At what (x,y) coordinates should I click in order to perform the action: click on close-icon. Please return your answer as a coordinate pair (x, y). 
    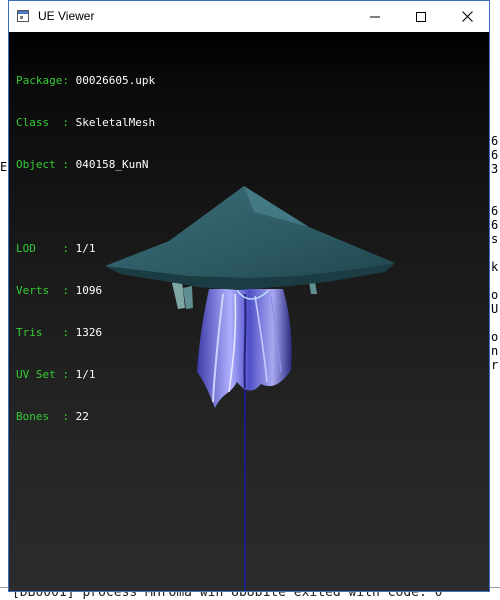
    Looking at the image, I should click on (467, 16).